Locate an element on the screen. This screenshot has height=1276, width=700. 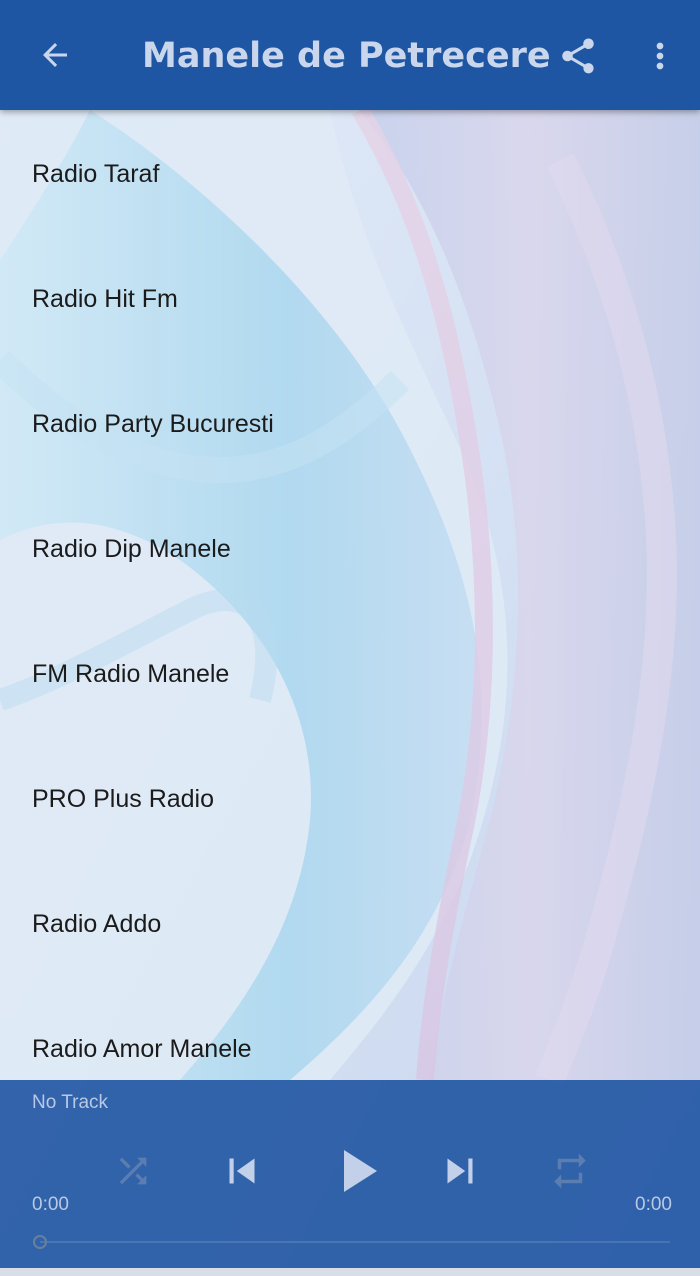
track-title: No Track is located at coordinates (70, 1102).